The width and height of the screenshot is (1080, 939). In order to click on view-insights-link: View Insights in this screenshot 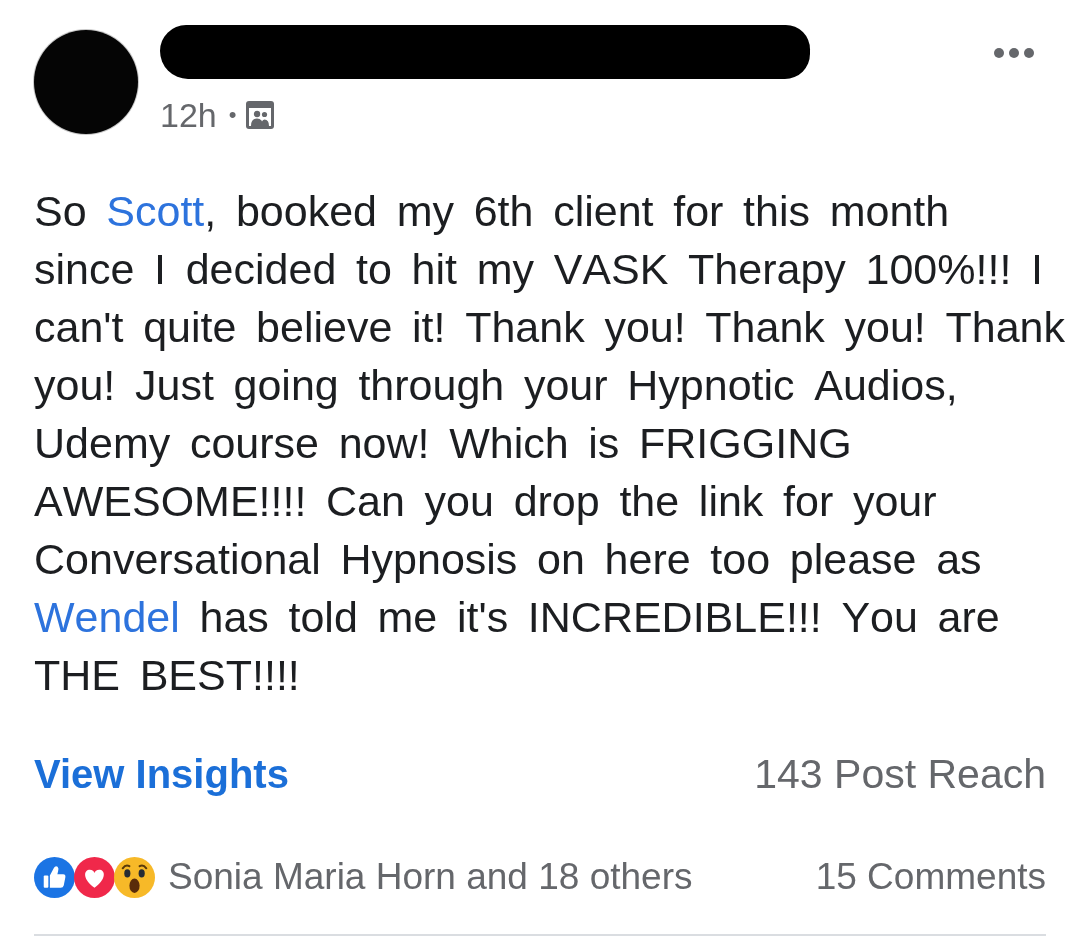, I will do `click(161, 774)`.